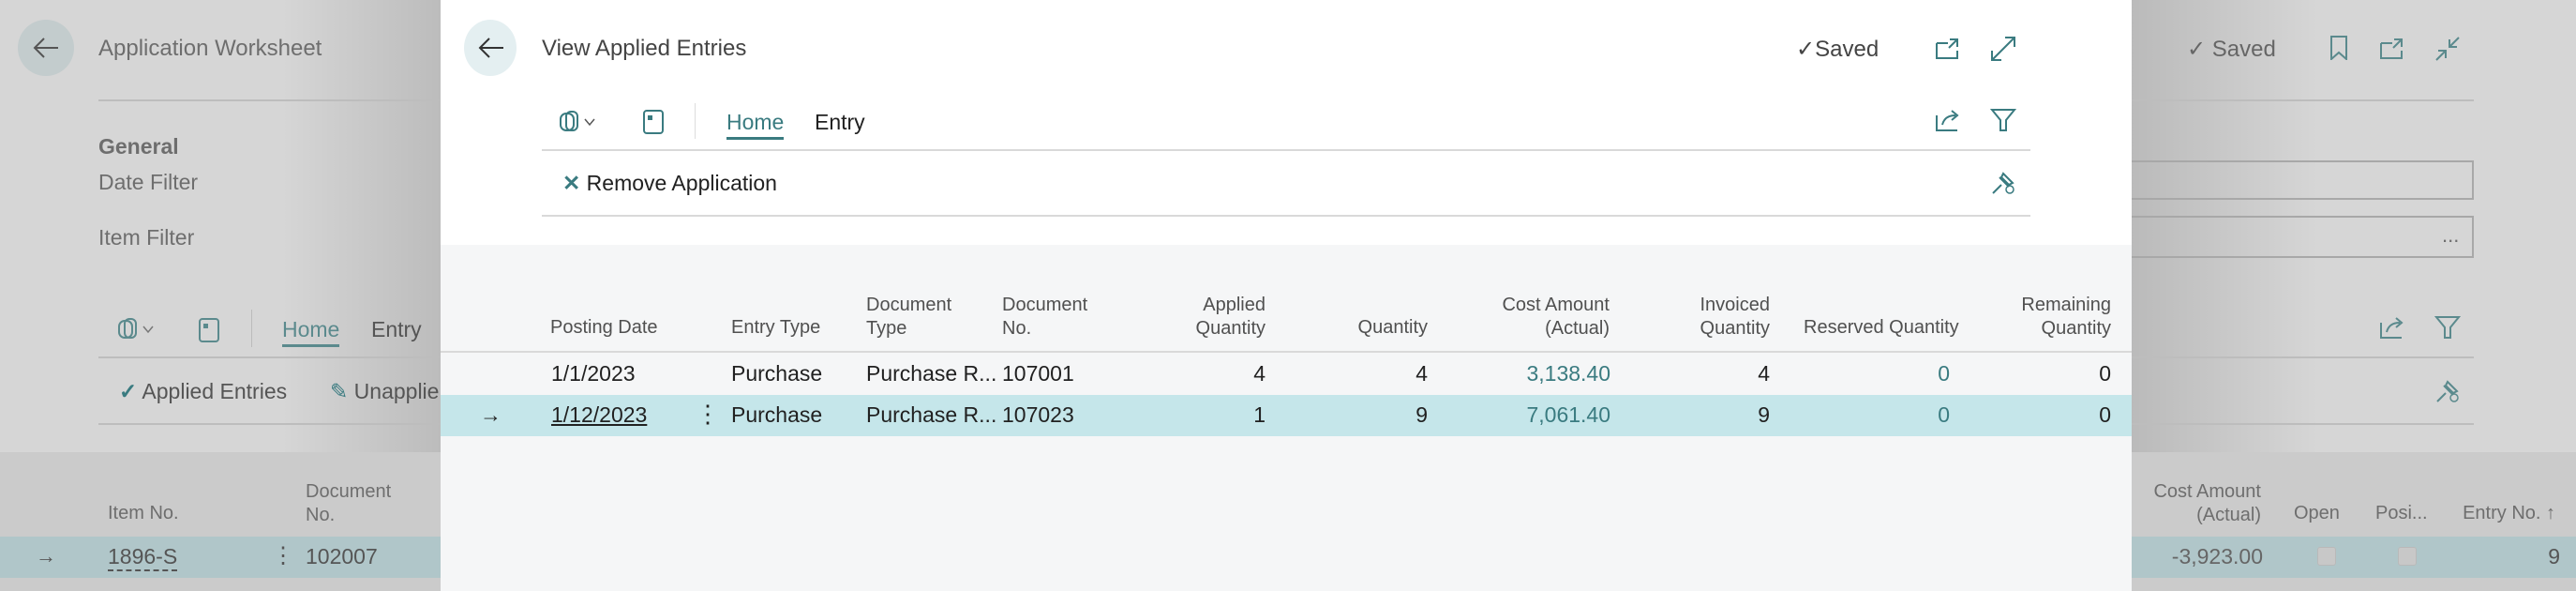  What do you see at coordinates (2407, 557) in the screenshot?
I see `positive-checkbox` at bounding box center [2407, 557].